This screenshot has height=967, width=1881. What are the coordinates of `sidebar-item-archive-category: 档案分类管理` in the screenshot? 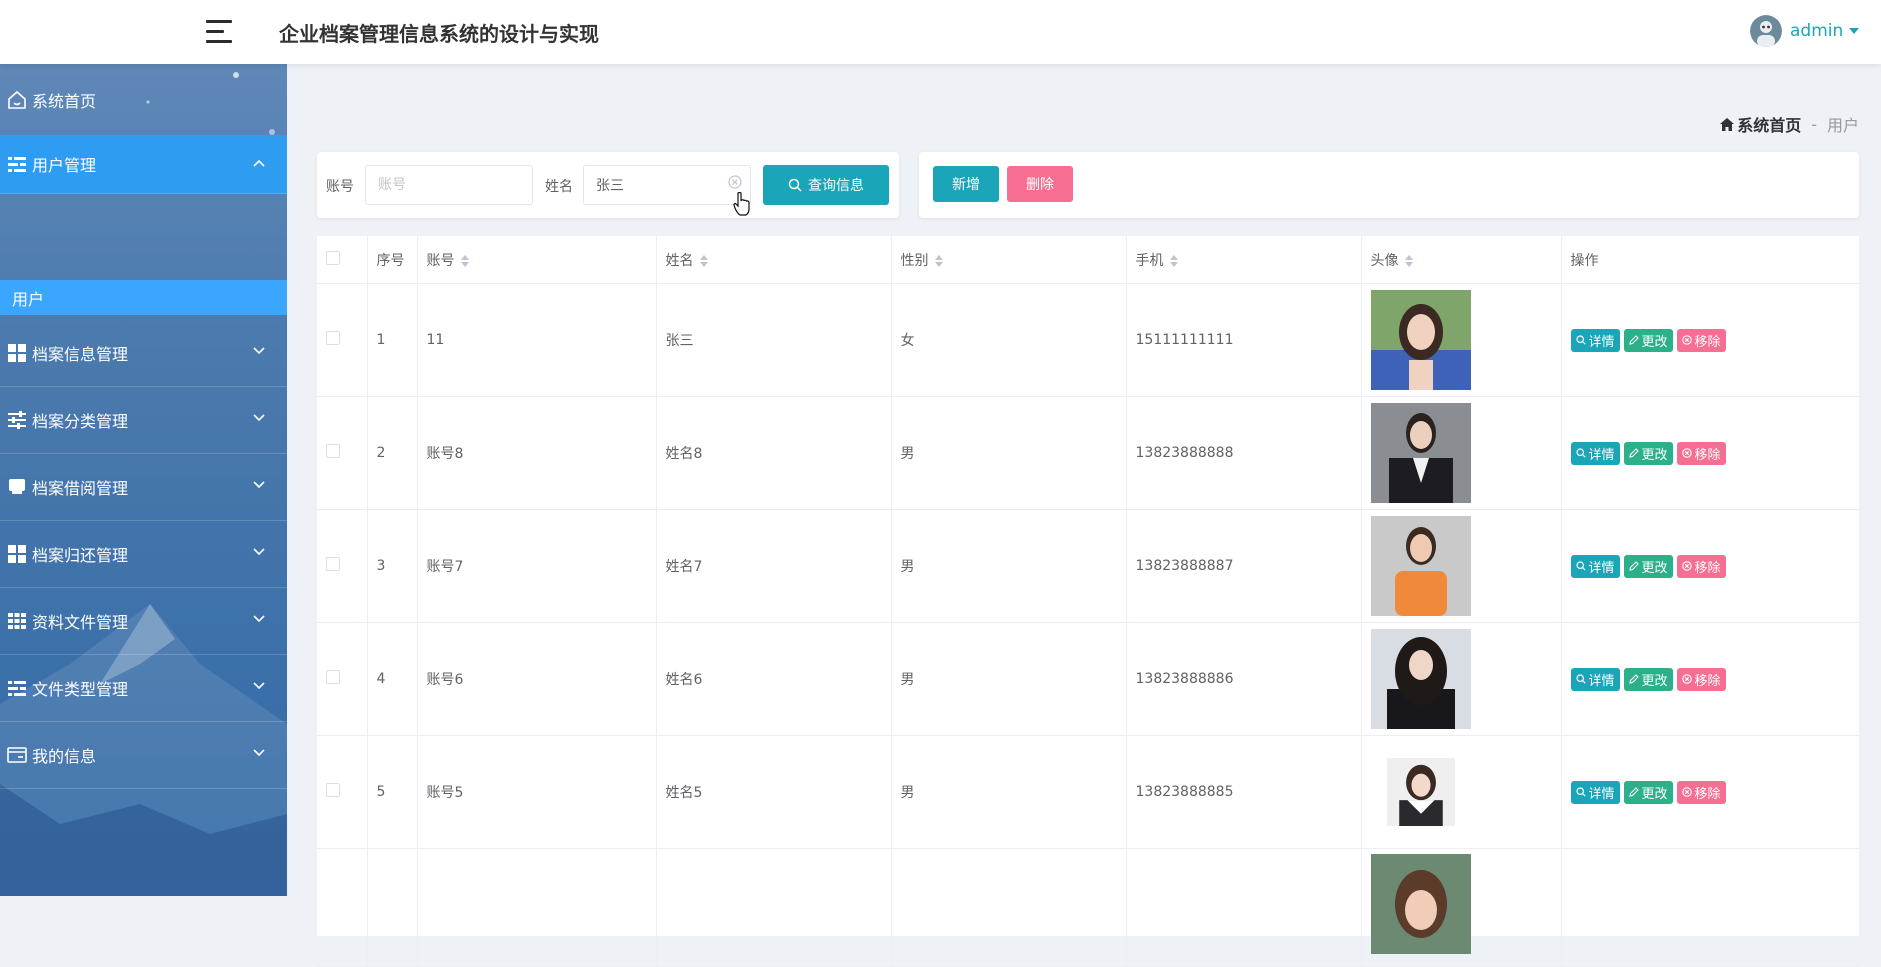 It's located at (143, 420).